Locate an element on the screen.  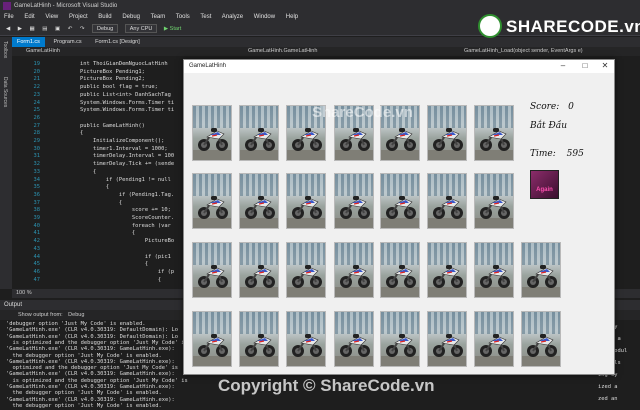
score-value: 0 is located at coordinates (571, 107).